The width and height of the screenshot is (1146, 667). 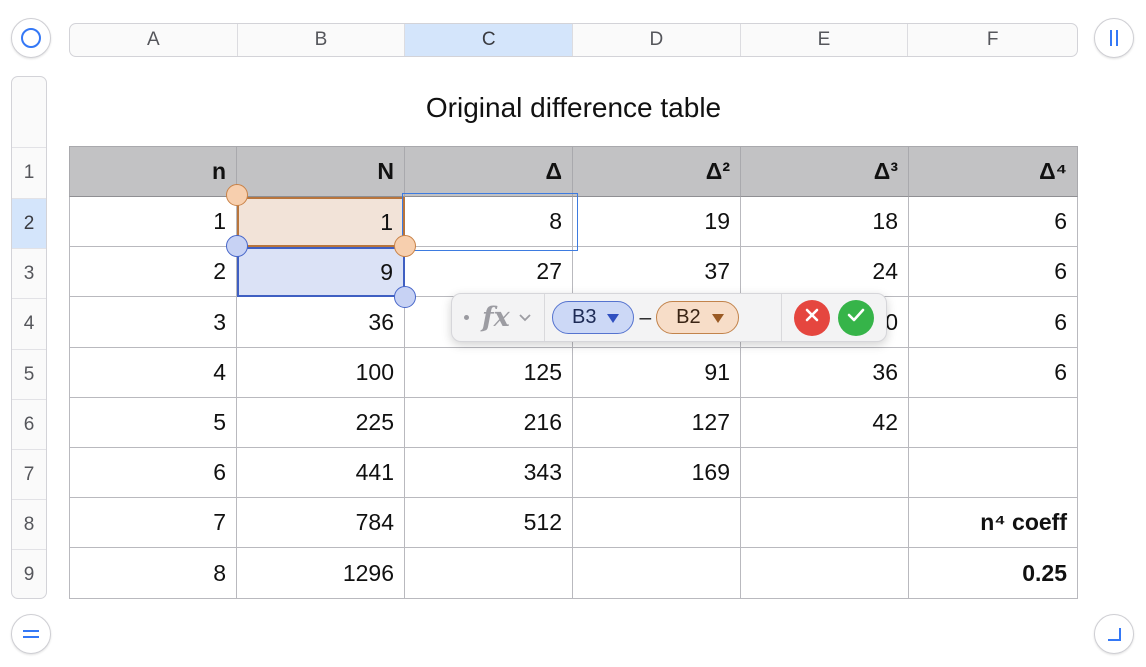 What do you see at coordinates (153, 523) in the screenshot?
I see `cell-A8: 7` at bounding box center [153, 523].